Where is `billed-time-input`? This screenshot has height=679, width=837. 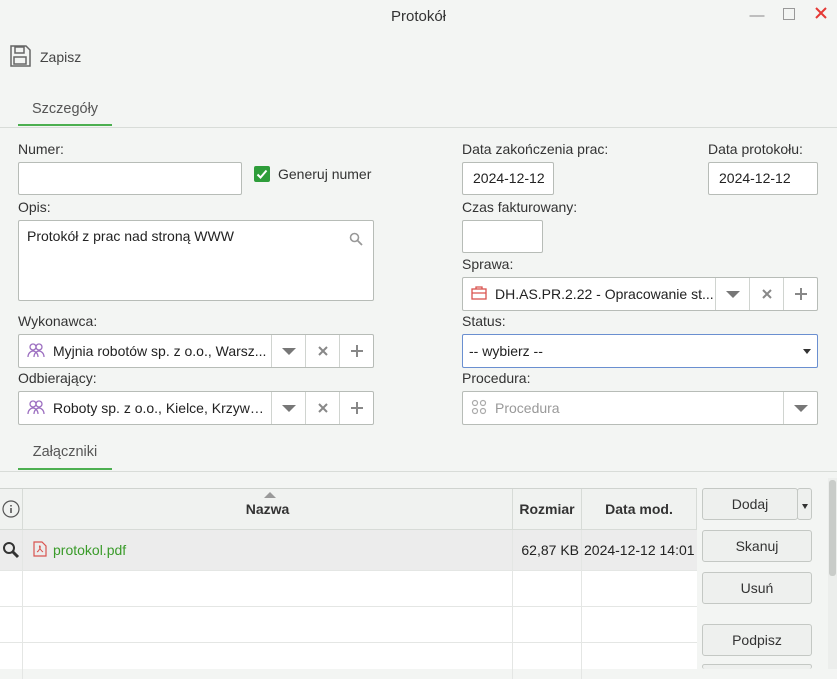
billed-time-input is located at coordinates (502, 236).